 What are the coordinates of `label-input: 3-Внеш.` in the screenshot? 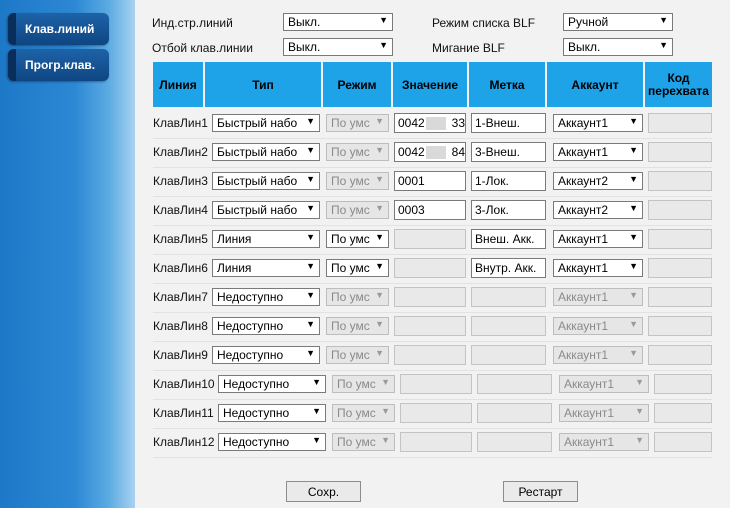 It's located at (508, 152).